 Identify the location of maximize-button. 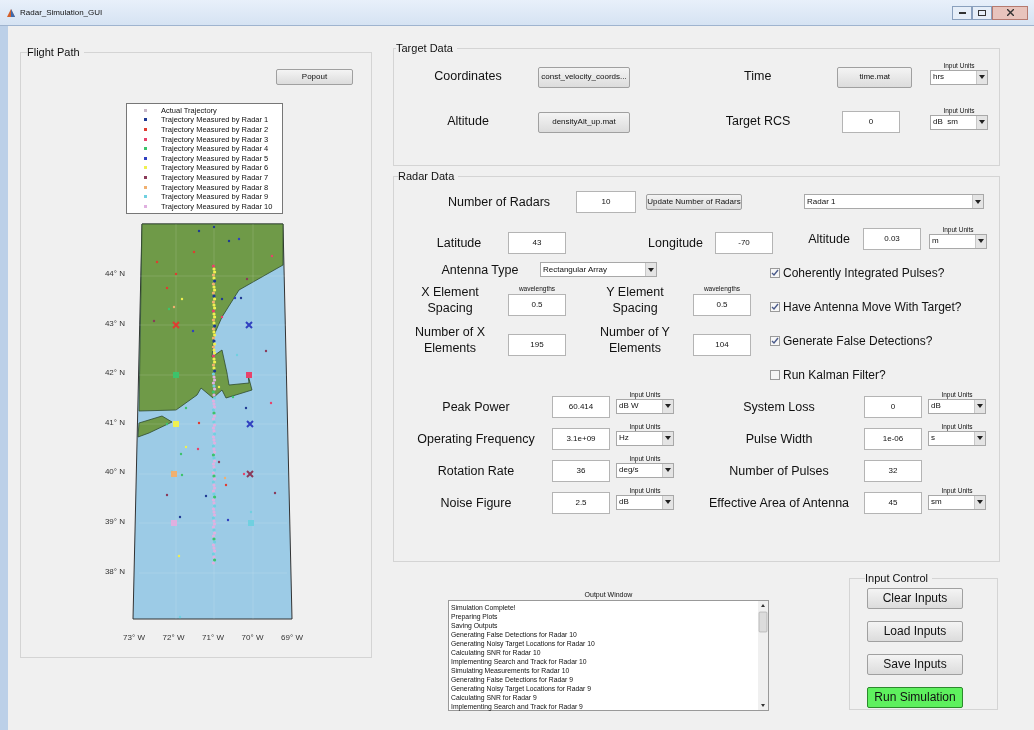
(982, 12).